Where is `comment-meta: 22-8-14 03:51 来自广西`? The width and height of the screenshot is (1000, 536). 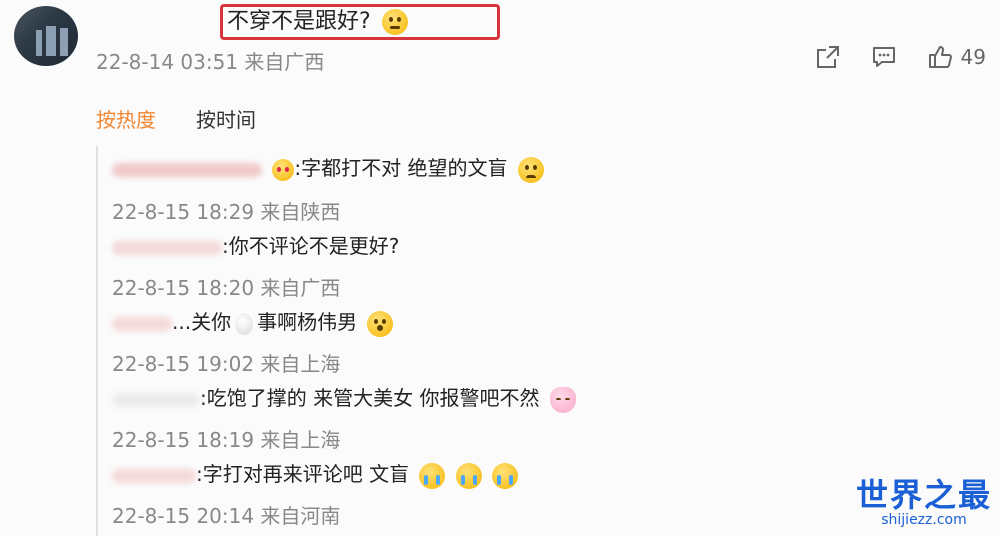 comment-meta: 22-8-14 03:51 来自广西 is located at coordinates (210, 60).